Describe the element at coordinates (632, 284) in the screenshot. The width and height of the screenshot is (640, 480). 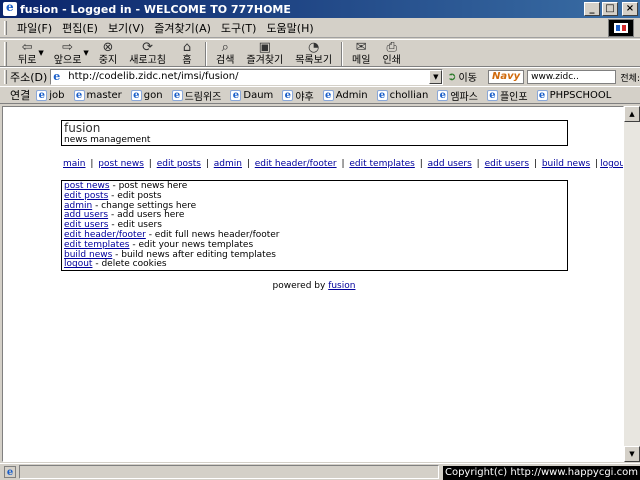
I see `vertical-scrollbar: ▲ ▼` at that location.